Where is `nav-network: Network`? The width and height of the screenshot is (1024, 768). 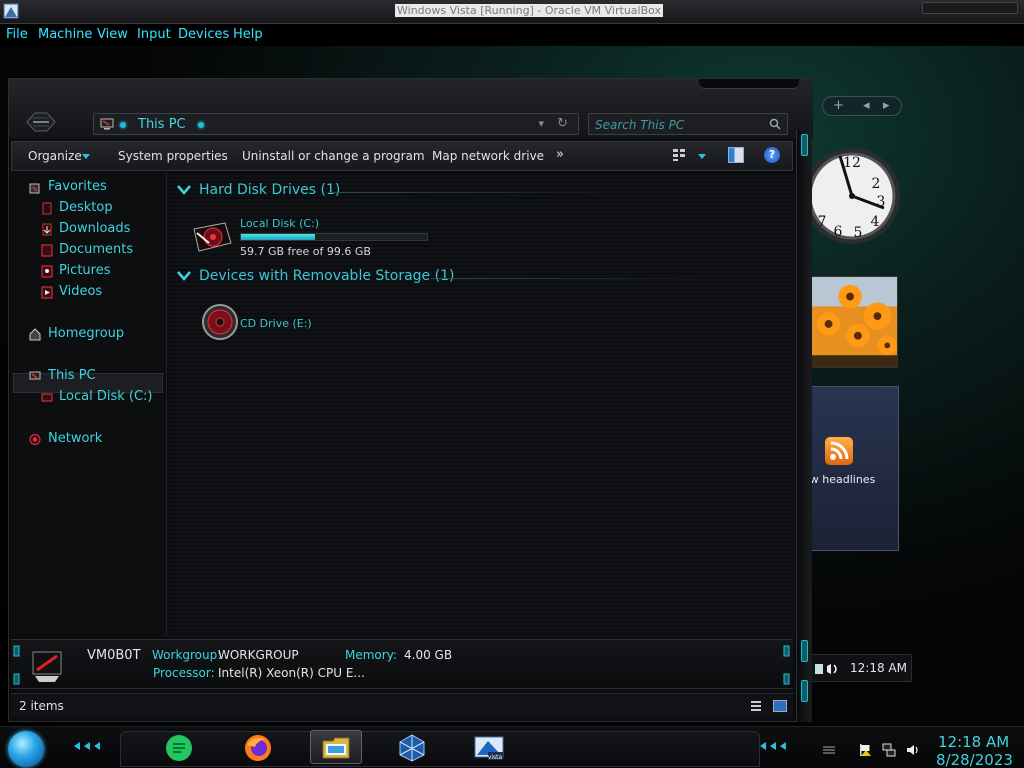 nav-network: Network is located at coordinates (75, 438).